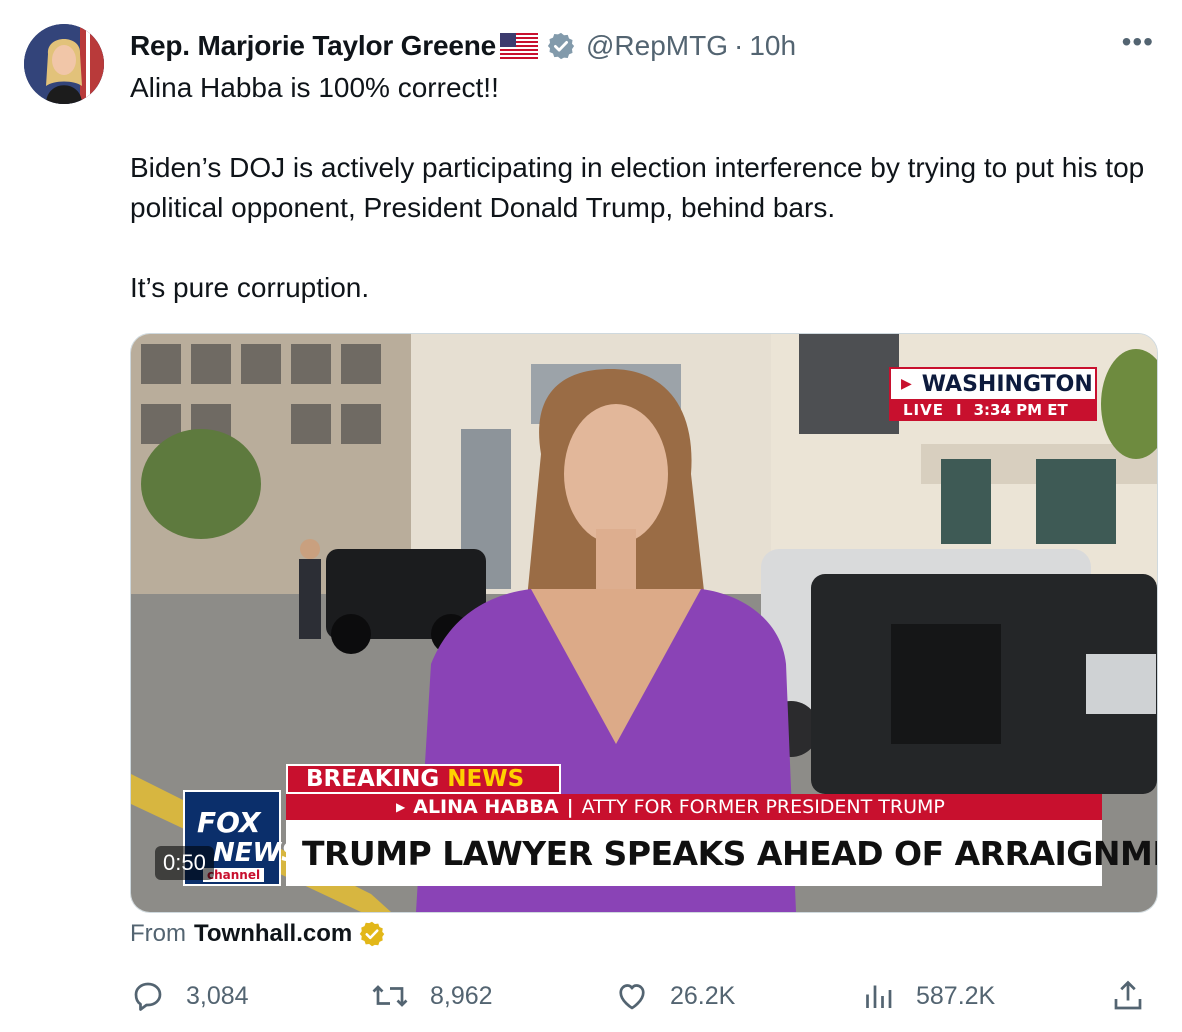 The image size is (1182, 1032). Describe the element at coordinates (158, 933) in the screenshot. I see `source-from-label: From` at that location.